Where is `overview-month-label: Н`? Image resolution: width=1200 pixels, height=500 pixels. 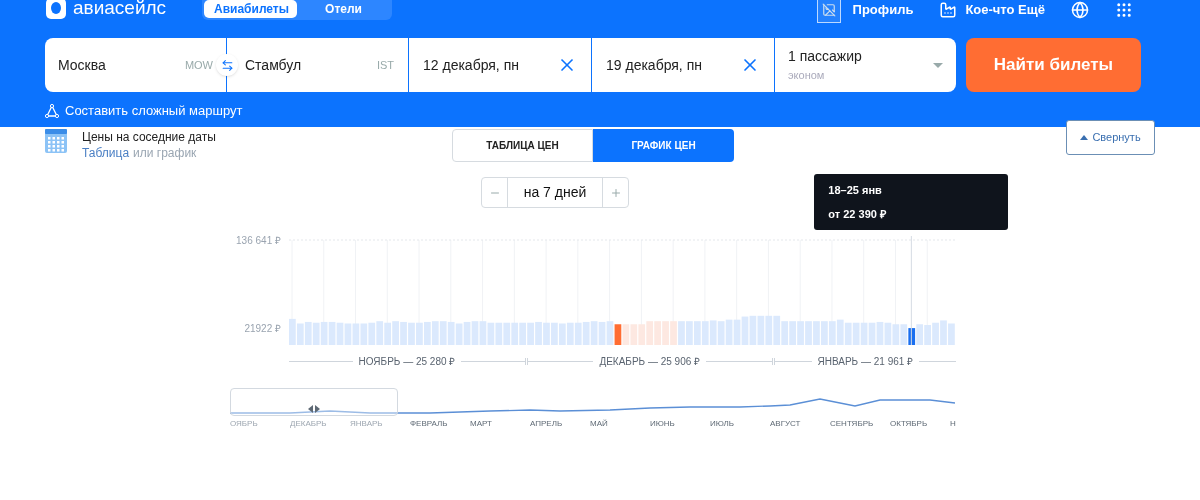
overview-month-label: Н is located at coordinates (953, 424).